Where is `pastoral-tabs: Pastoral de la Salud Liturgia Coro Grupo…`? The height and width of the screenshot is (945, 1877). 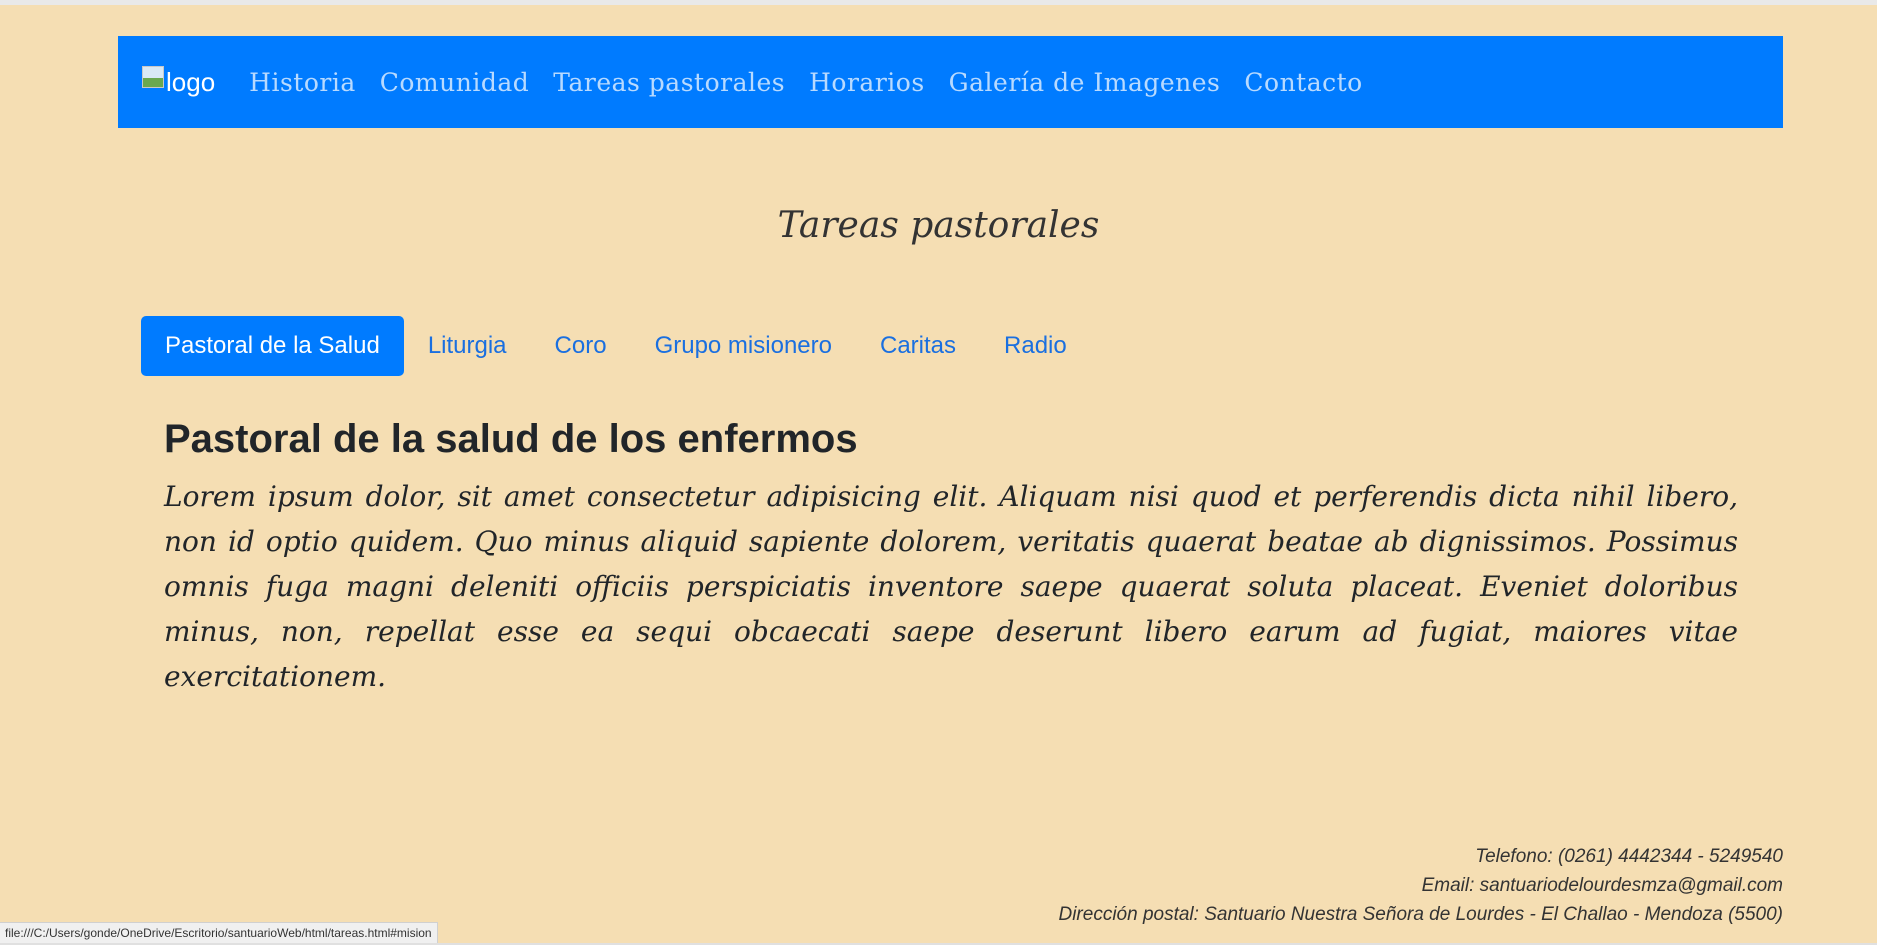
pastoral-tabs: Pastoral de la Salud Liturgia Coro Grupo… is located at coordinates (616, 346).